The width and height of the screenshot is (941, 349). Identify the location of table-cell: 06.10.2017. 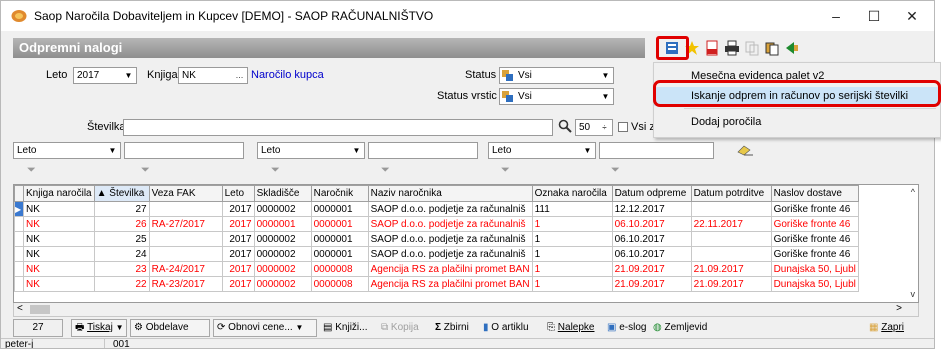
(651, 254).